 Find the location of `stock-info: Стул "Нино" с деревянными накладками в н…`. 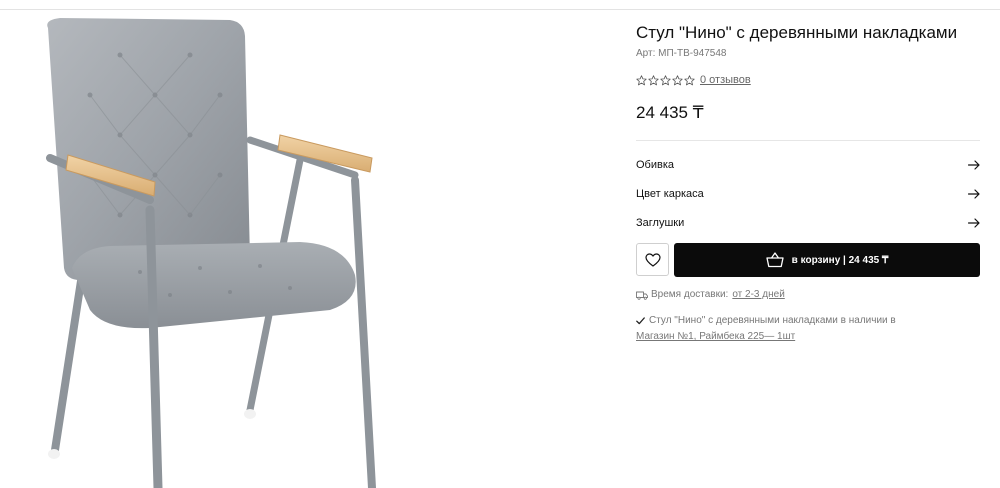

stock-info: Стул "Нино" с деревянными накладками в н… is located at coordinates (808, 329).